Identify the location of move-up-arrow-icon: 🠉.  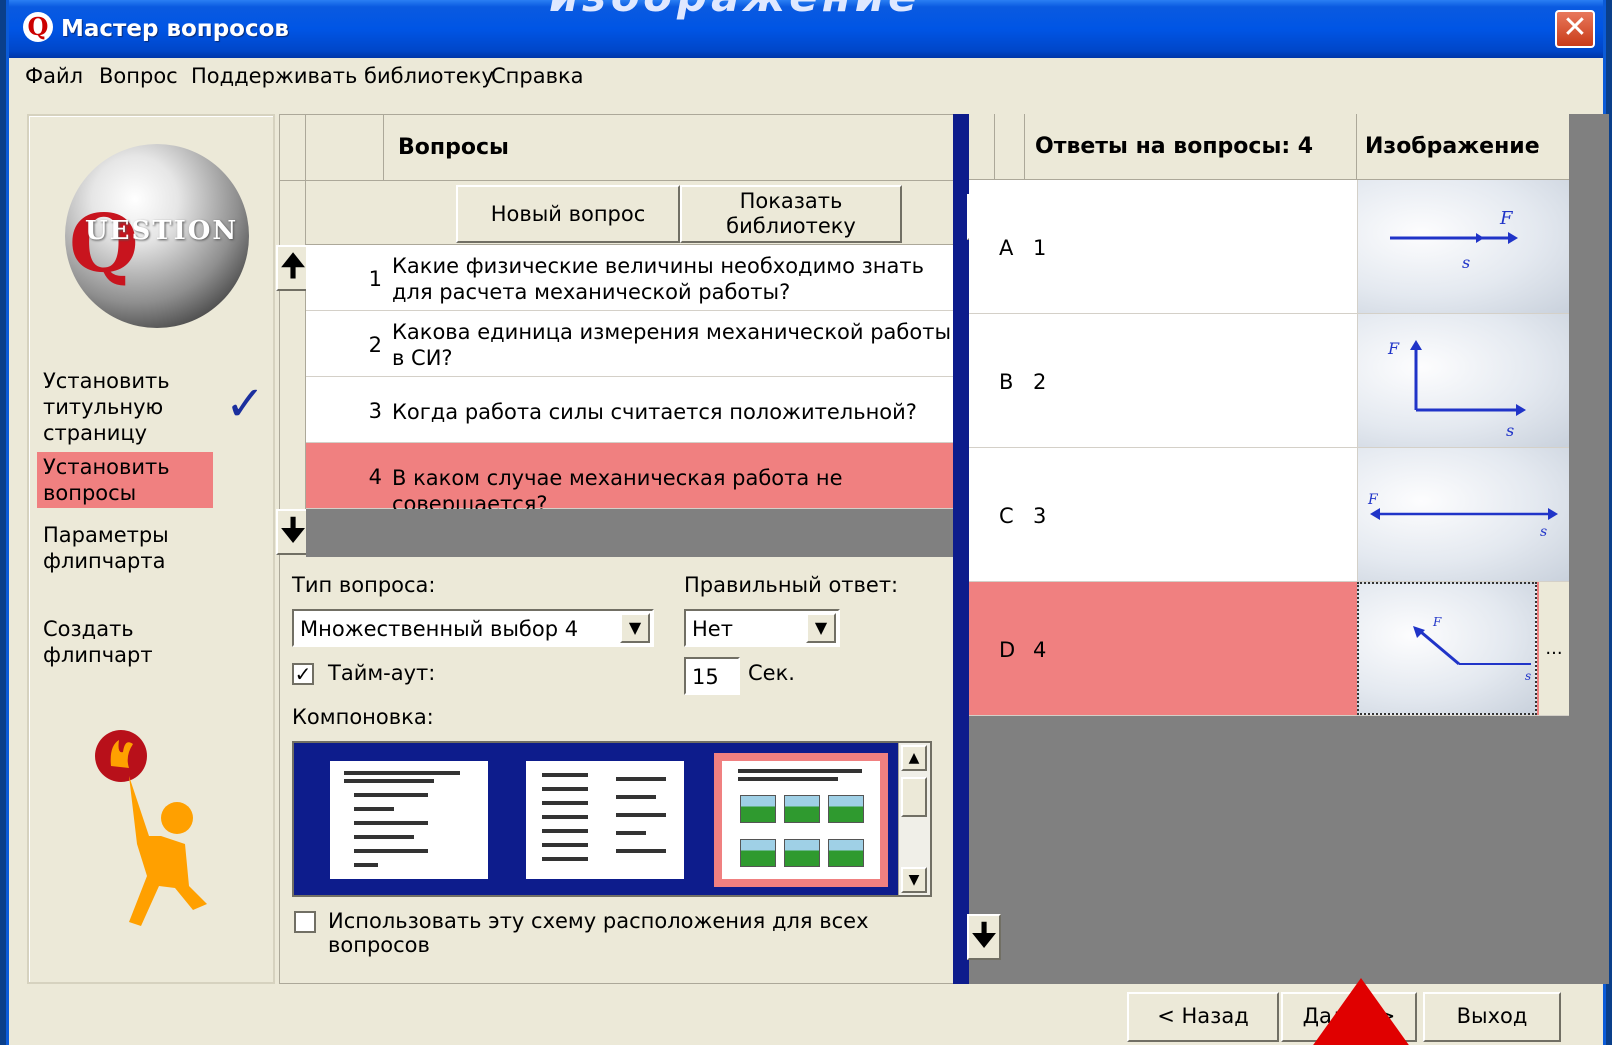
(293, 268).